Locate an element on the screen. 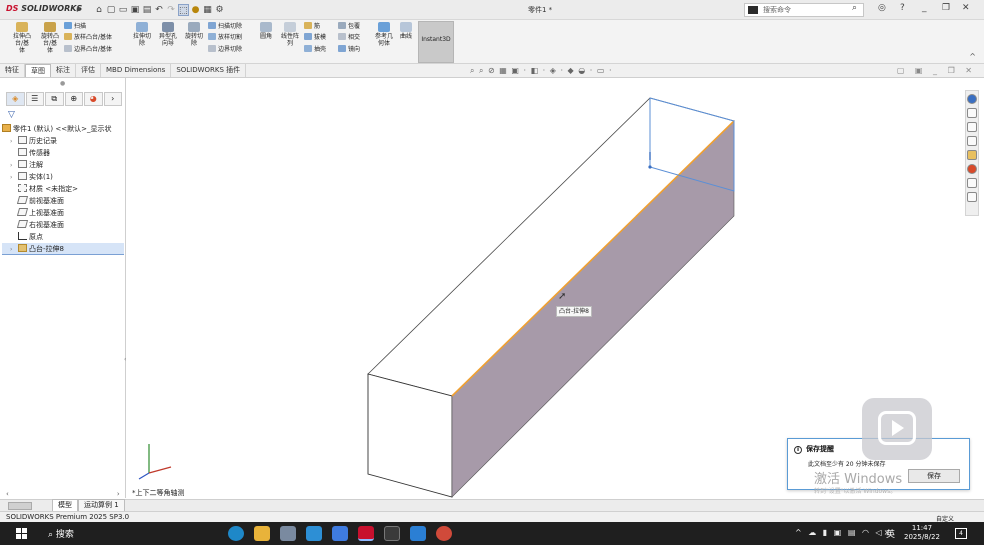  profile-vertex-point is located at coordinates (650, 167).